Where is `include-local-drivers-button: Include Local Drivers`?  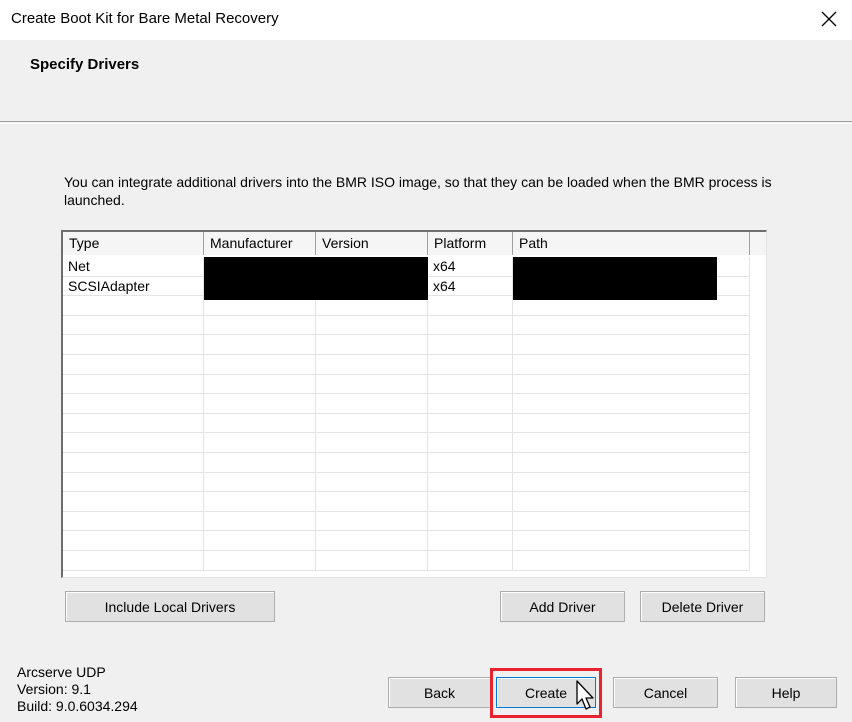 include-local-drivers-button: Include Local Drivers is located at coordinates (170, 606).